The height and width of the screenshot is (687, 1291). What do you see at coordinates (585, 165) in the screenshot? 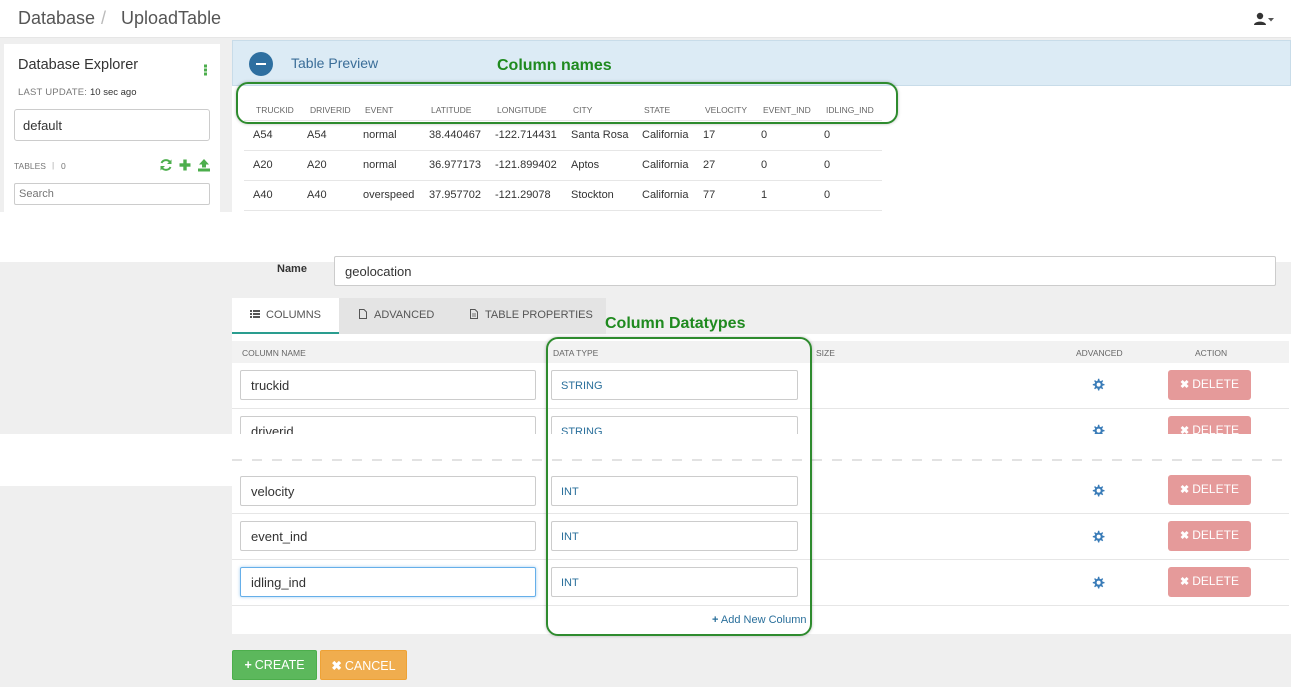
I see `preview-cell: Aptos` at bounding box center [585, 165].